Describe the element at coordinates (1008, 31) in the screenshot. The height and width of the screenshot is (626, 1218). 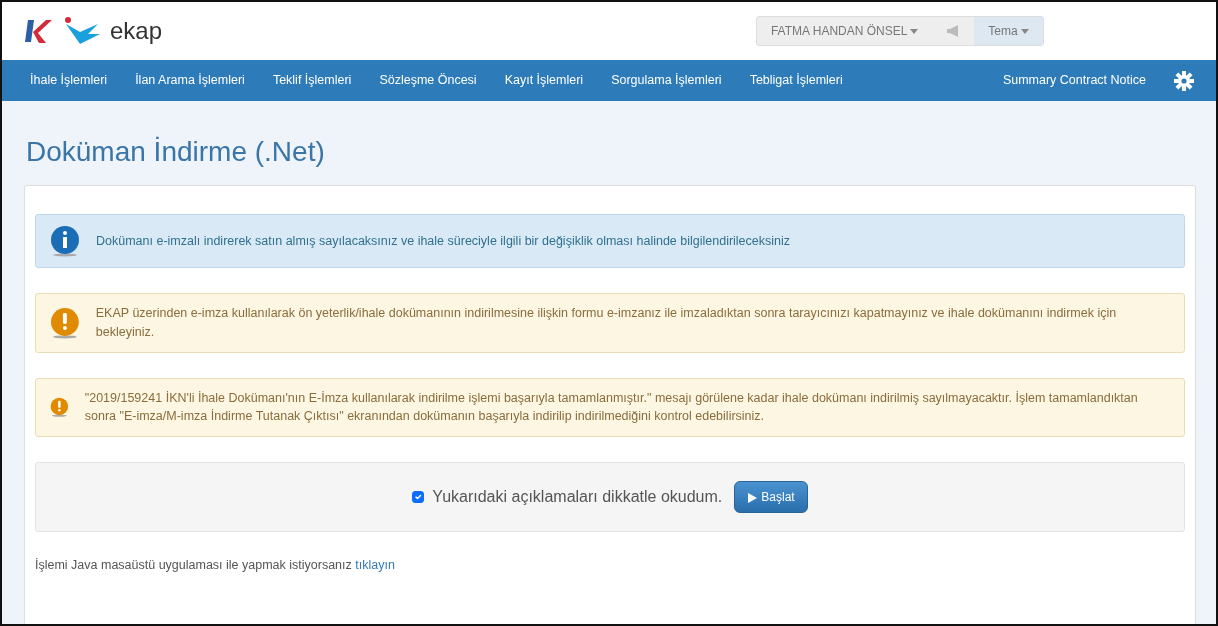
I see `theme-menu: Tema` at that location.